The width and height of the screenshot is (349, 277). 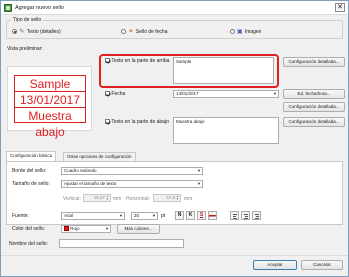 I want to click on vertical-spinner: 16.27 ▲ ▼, so click(x=97, y=198).